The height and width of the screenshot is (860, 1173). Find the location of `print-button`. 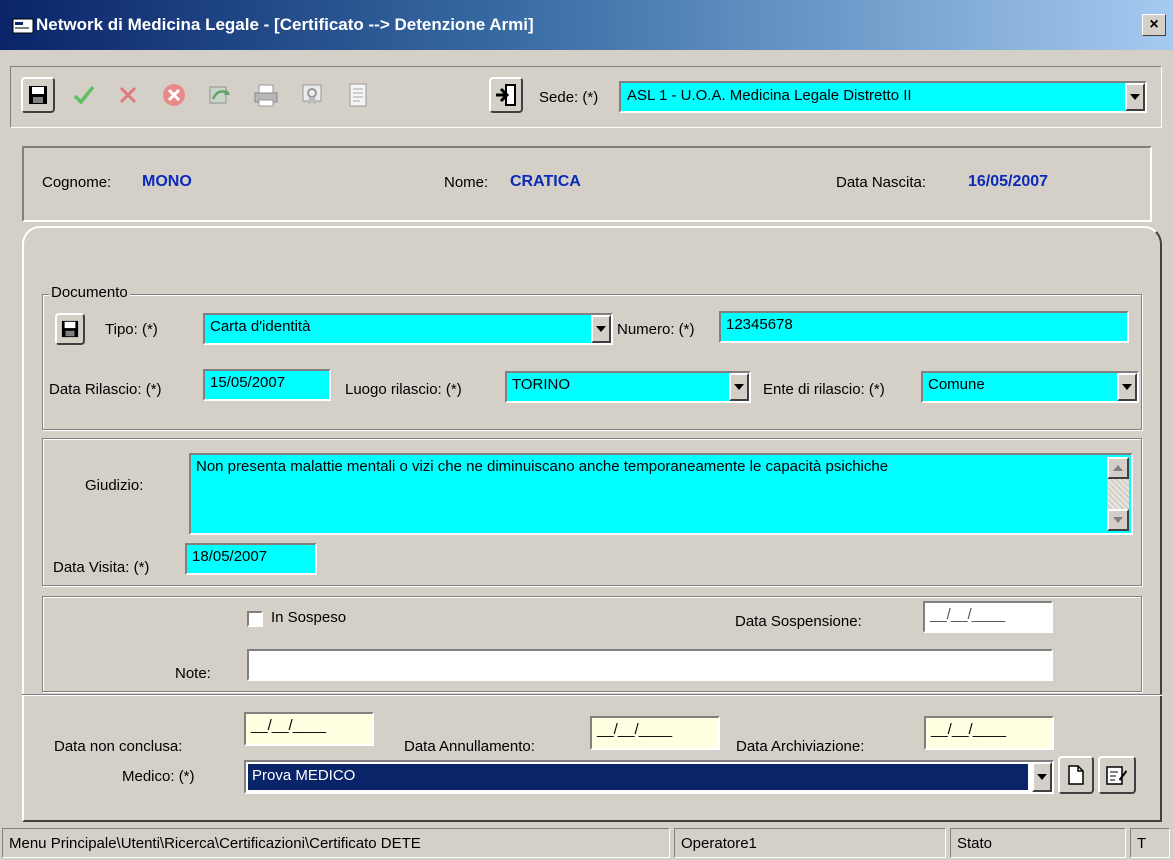

print-button is located at coordinates (266, 95).